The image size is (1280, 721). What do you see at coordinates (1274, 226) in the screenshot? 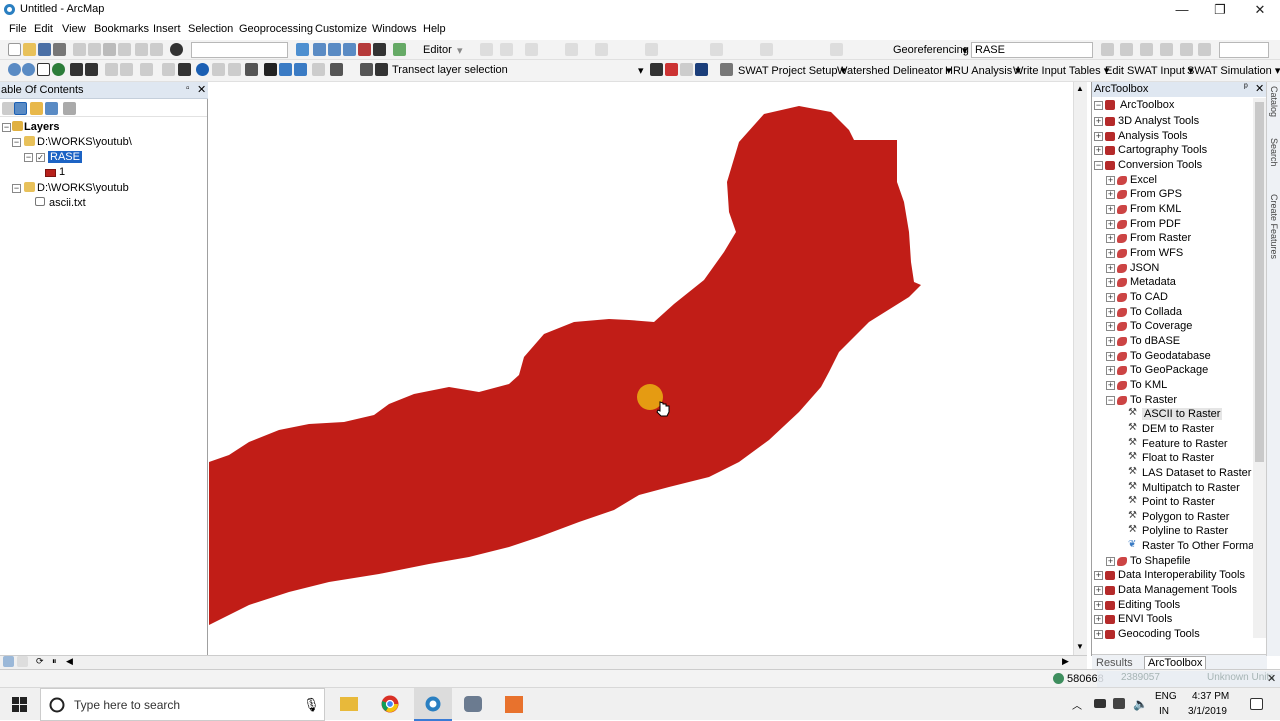
I see `create-features-side-tab: Create Features` at bounding box center [1274, 226].